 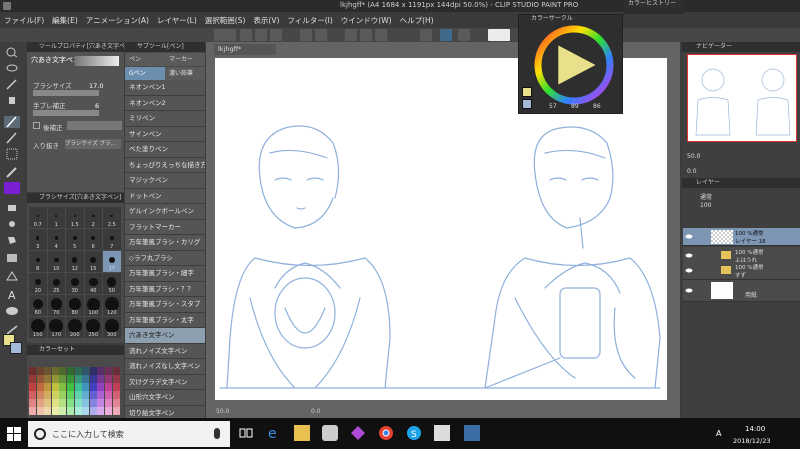 I want to click on brush-size-cell: 1.5, so click(x=75, y=217).